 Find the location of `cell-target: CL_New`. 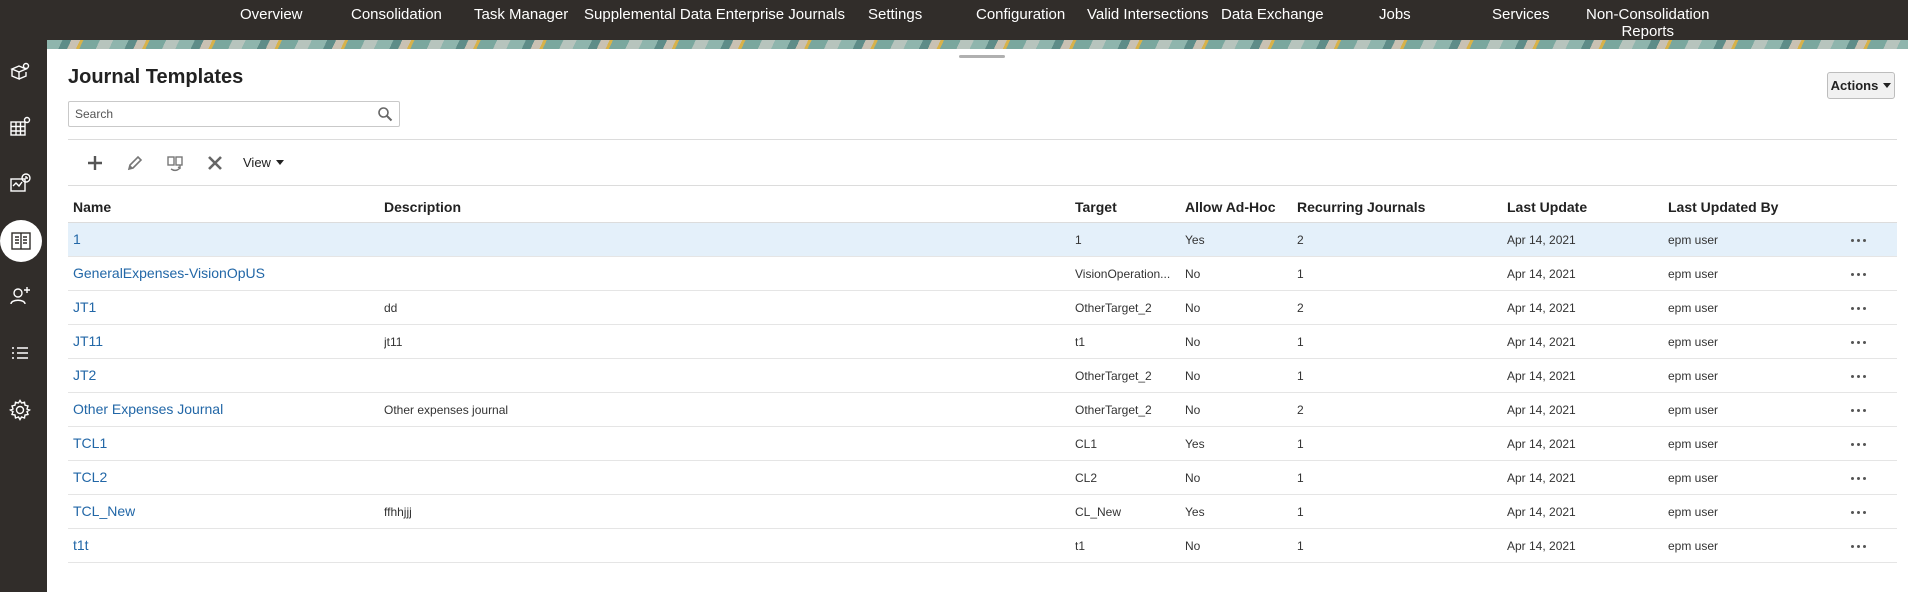

cell-target: CL_New is located at coordinates (1098, 512).